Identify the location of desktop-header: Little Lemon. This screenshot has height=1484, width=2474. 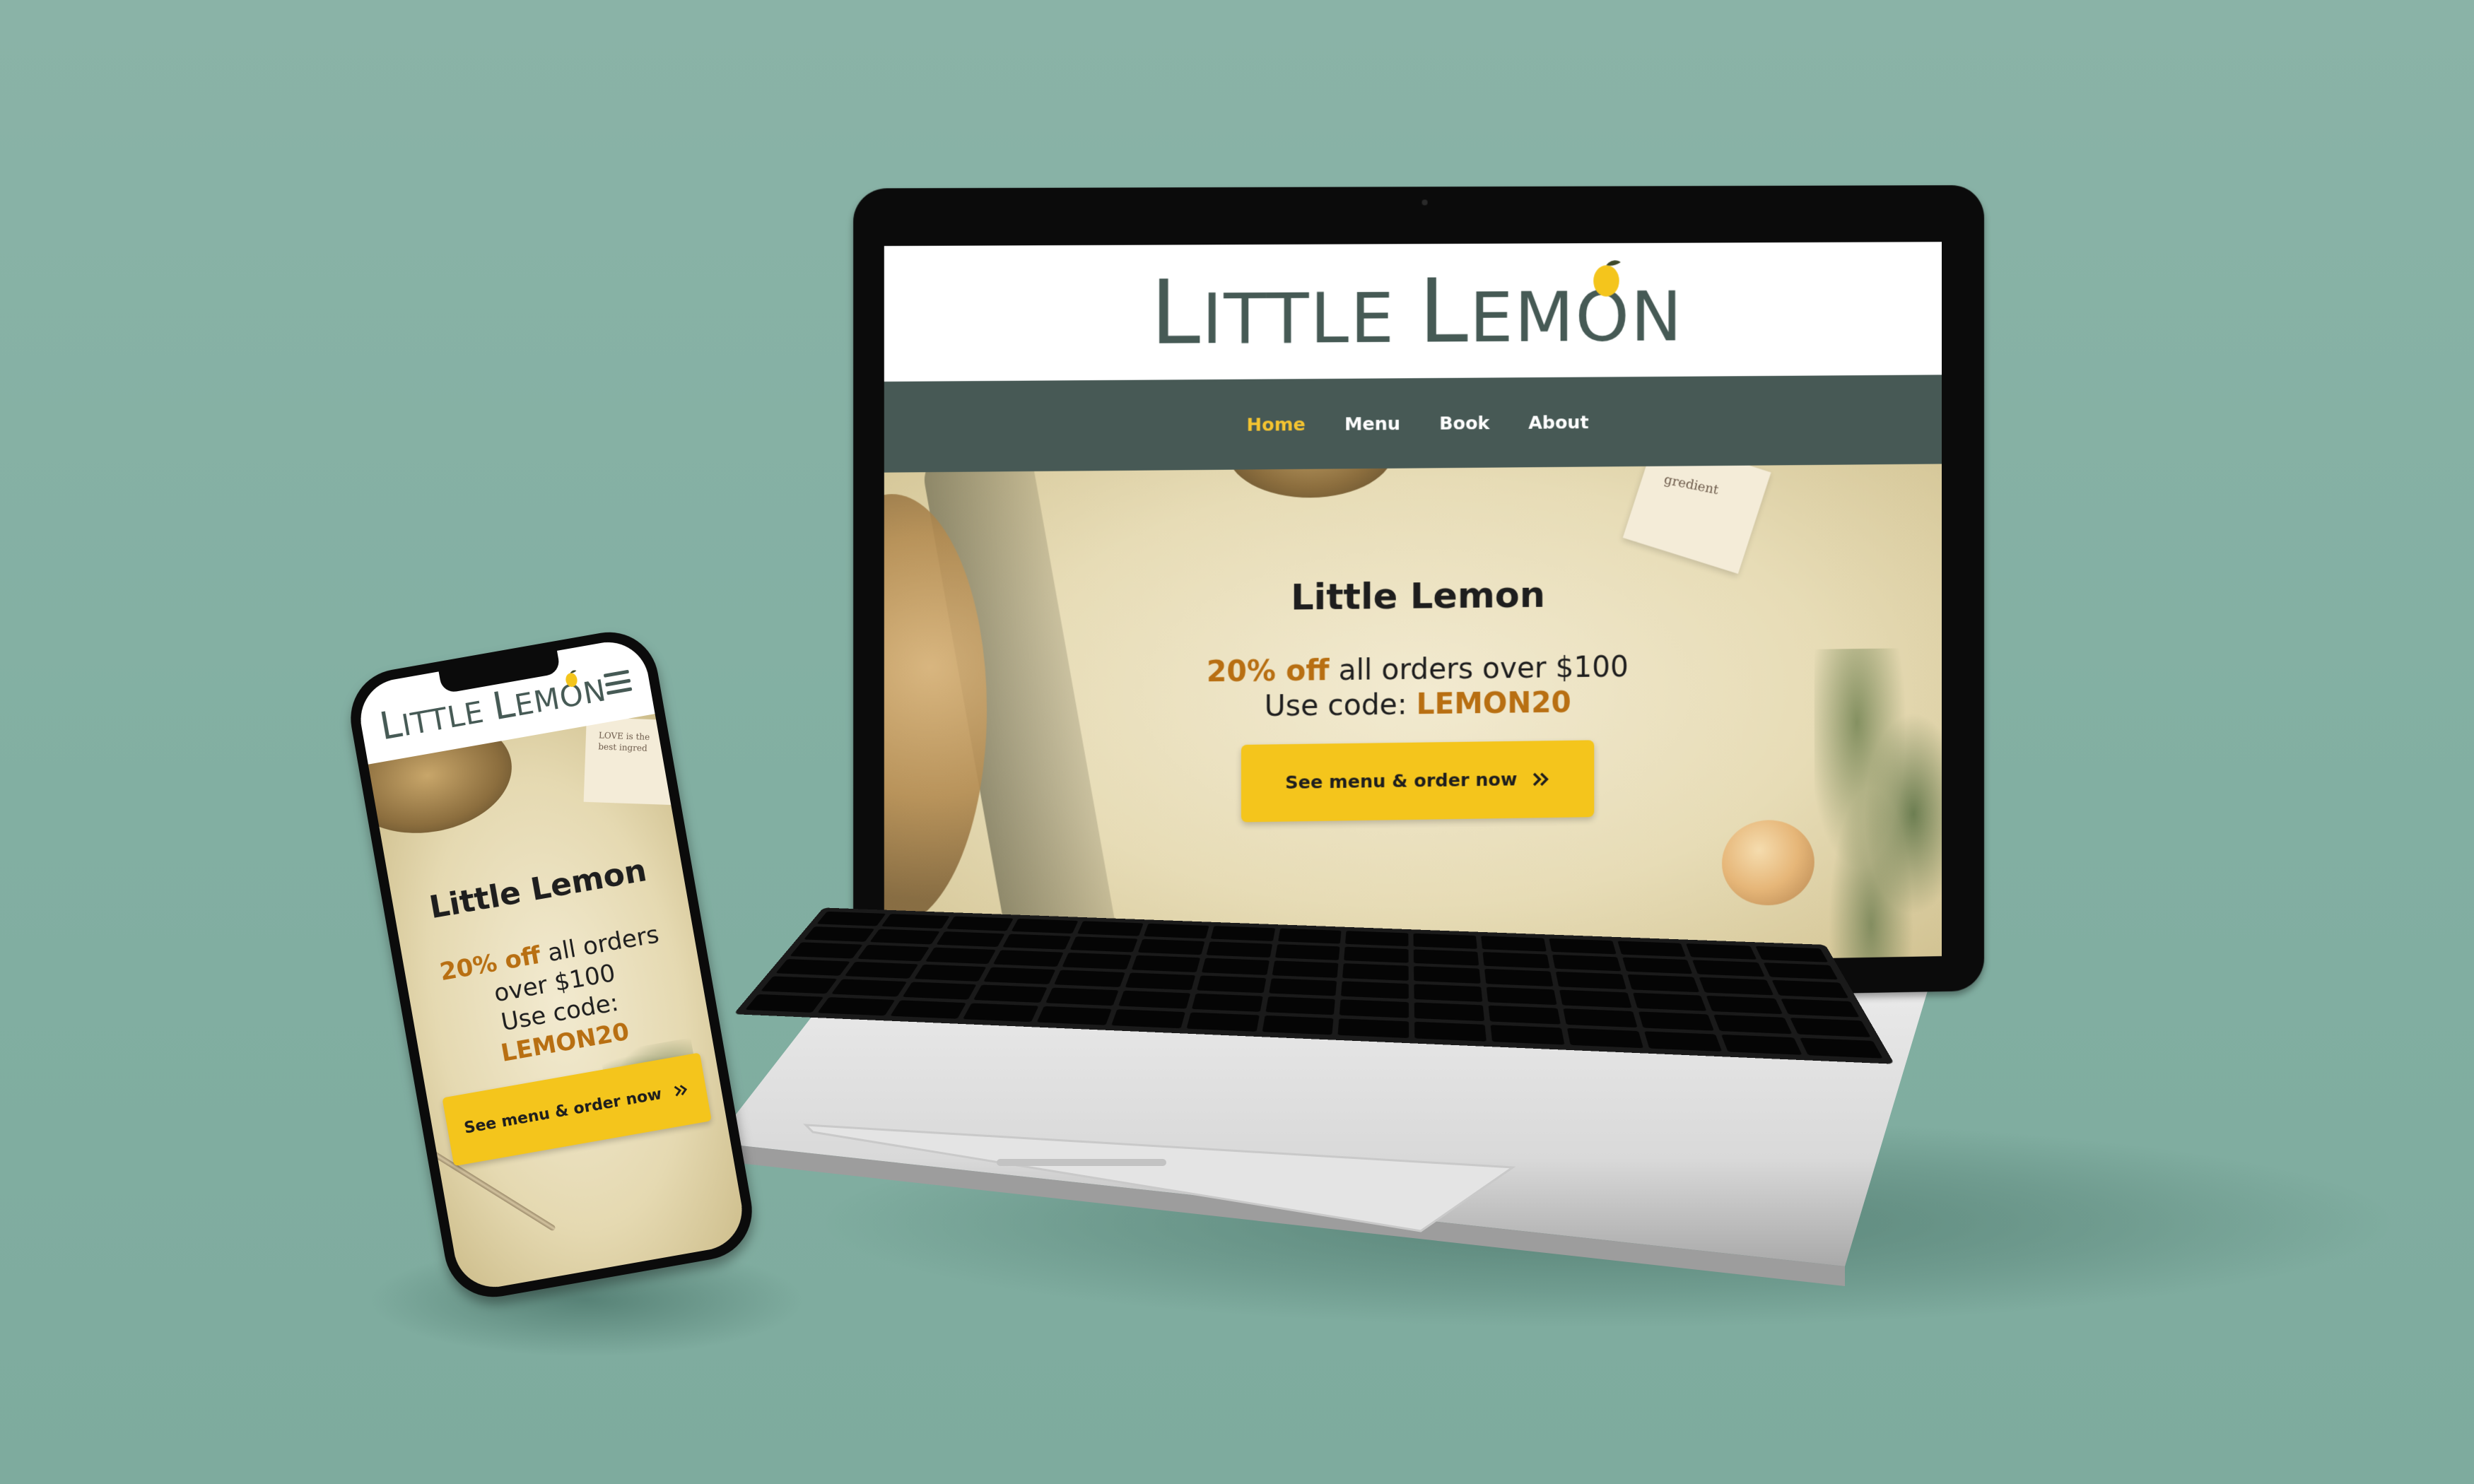
(1413, 312).